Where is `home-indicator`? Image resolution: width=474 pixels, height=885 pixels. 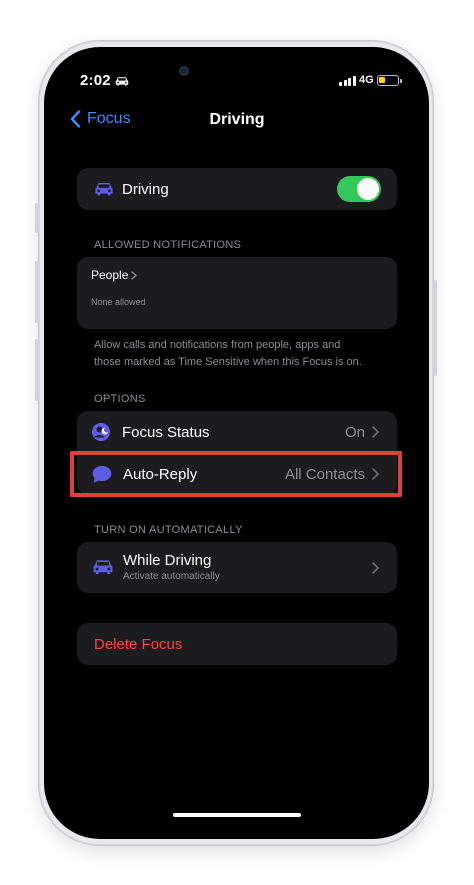 home-indicator is located at coordinates (237, 815).